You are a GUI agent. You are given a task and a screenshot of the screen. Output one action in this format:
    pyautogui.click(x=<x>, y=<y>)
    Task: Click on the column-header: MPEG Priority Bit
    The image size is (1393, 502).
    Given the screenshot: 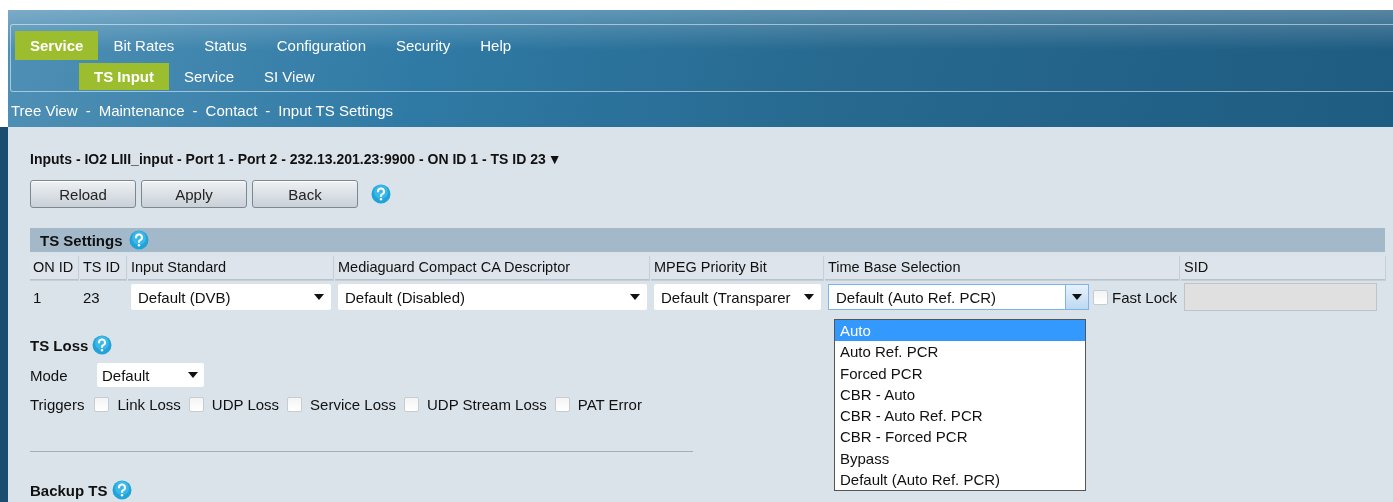 What is the action you would take?
    pyautogui.click(x=737, y=268)
    